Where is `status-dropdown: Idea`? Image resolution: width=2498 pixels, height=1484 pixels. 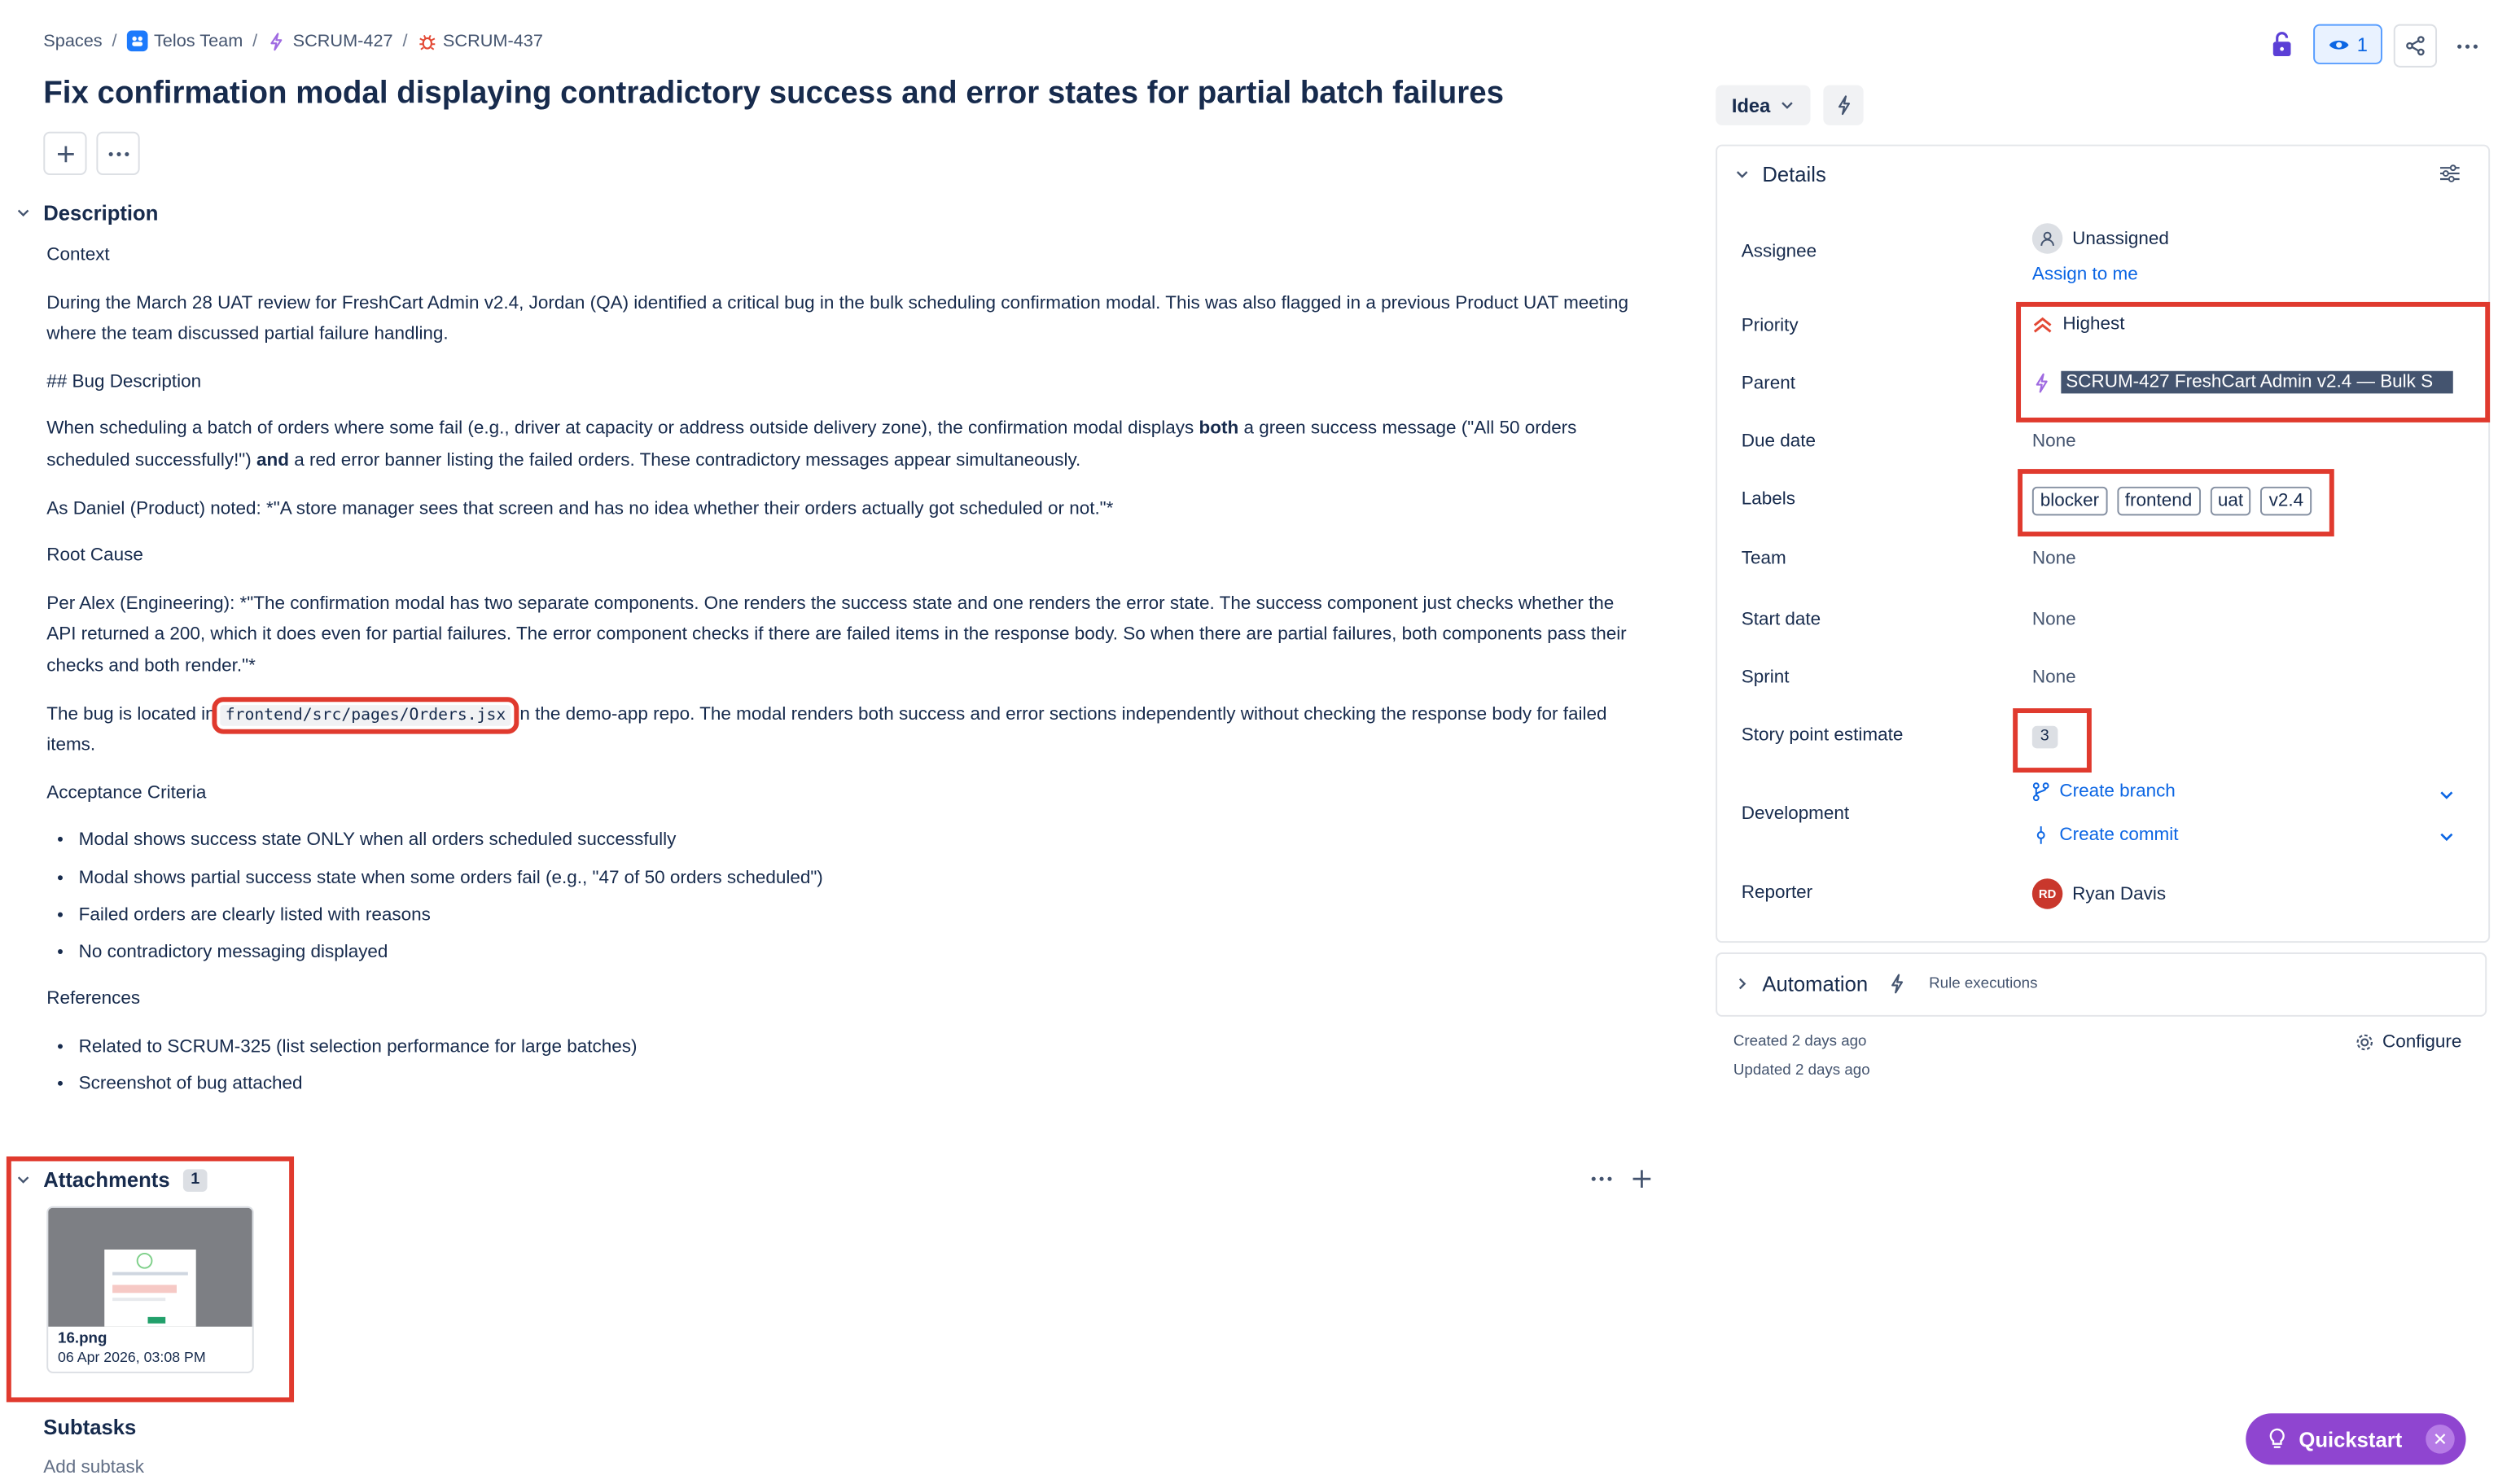
status-dropdown: Idea is located at coordinates (1763, 105).